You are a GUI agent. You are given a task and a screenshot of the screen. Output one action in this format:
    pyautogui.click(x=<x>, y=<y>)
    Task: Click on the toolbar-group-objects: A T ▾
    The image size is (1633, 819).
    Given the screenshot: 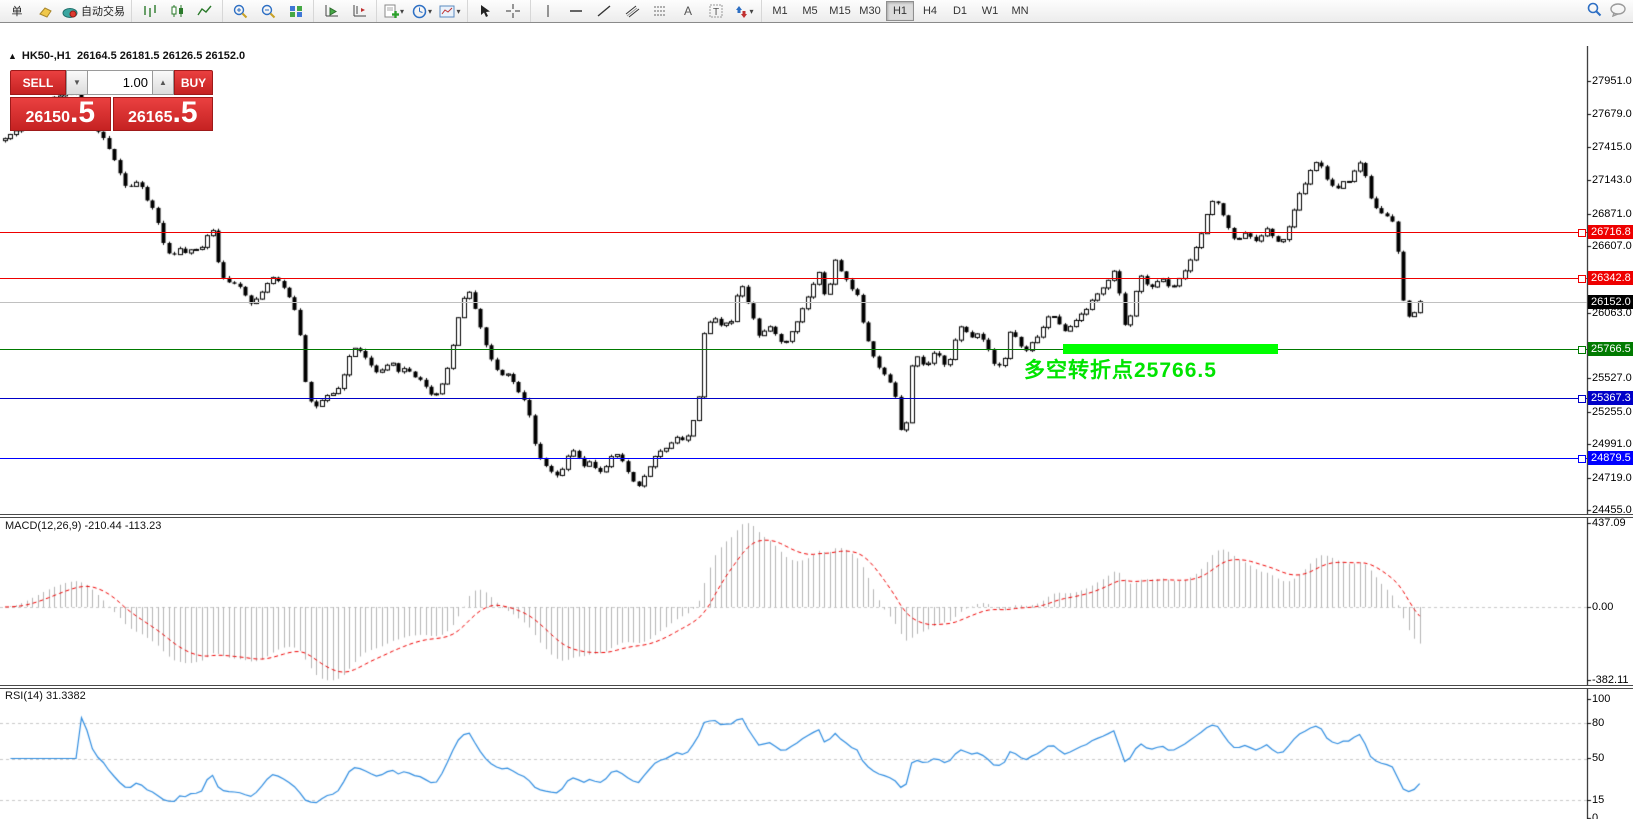 What is the action you would take?
    pyautogui.click(x=645, y=11)
    